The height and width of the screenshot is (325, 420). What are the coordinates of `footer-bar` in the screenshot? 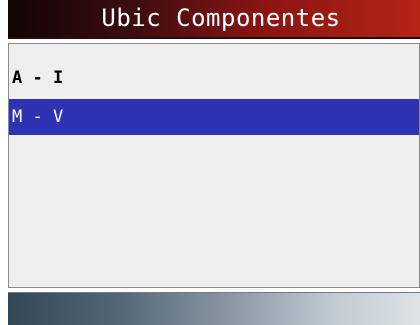 It's located at (214, 308).